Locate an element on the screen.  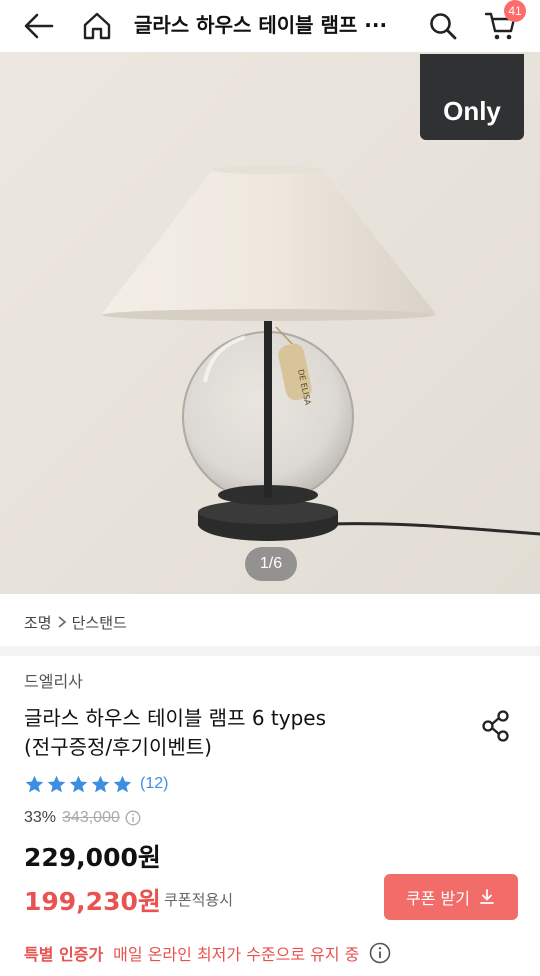
star-rating is located at coordinates (78, 784).